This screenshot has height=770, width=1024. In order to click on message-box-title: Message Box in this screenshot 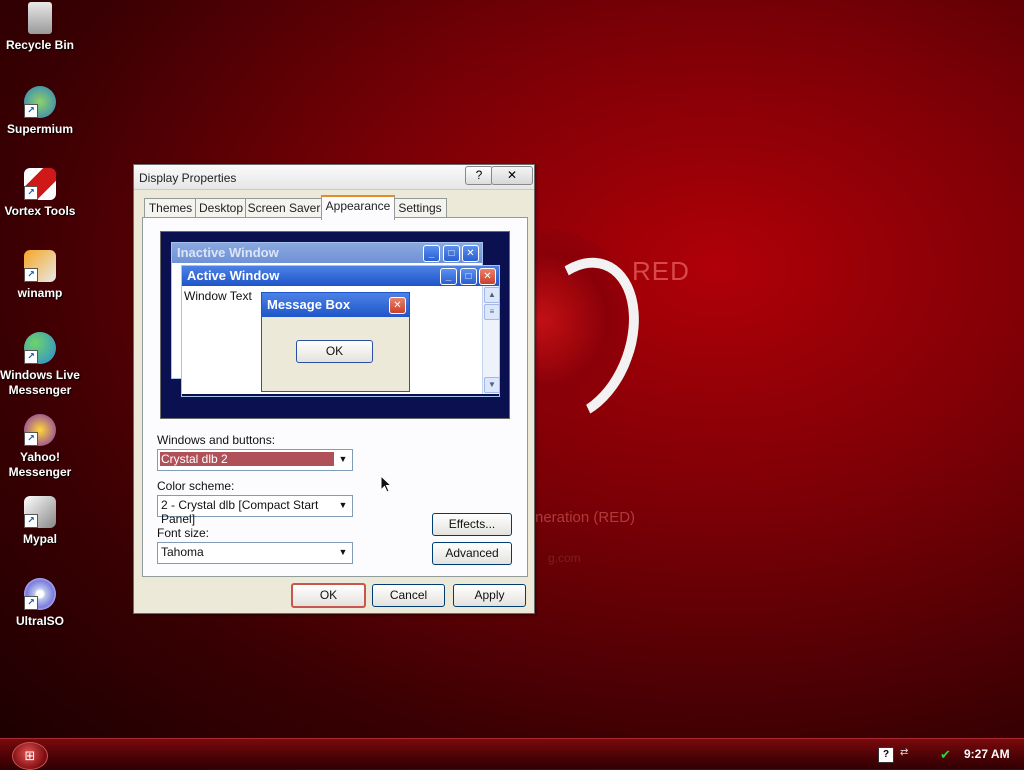, I will do `click(309, 304)`.